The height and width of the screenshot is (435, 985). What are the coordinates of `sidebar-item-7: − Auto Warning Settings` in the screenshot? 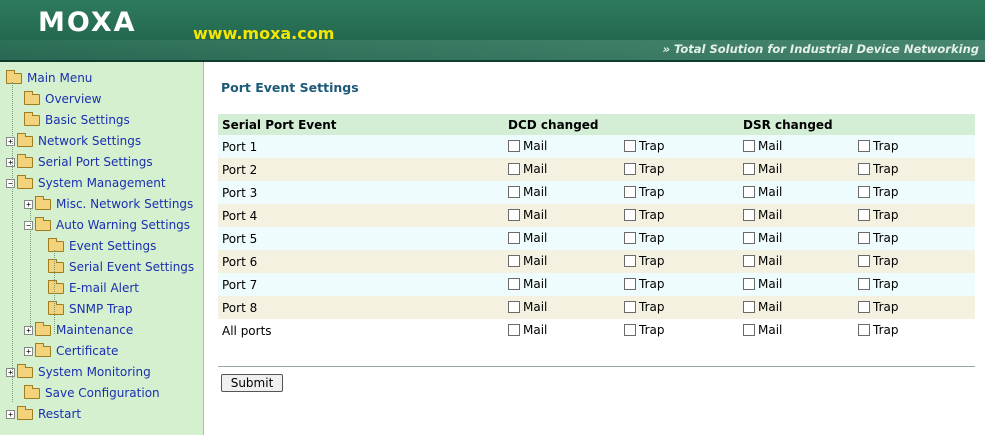 It's located at (107, 225).